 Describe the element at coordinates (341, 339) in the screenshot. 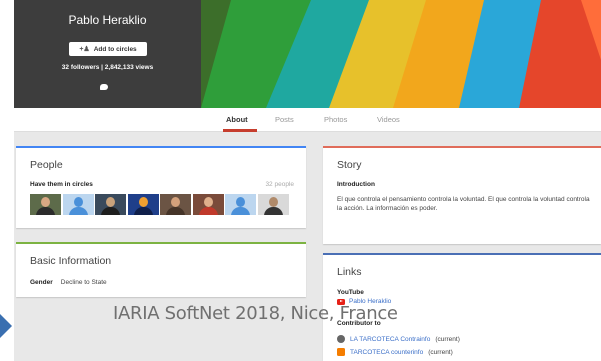

I see `site-icon` at that location.